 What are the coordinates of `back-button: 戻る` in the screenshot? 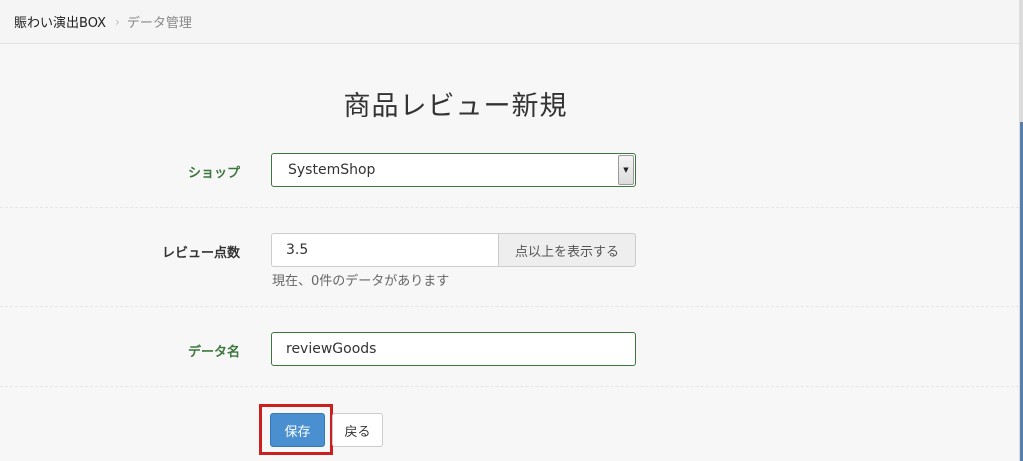 It's located at (357, 430).